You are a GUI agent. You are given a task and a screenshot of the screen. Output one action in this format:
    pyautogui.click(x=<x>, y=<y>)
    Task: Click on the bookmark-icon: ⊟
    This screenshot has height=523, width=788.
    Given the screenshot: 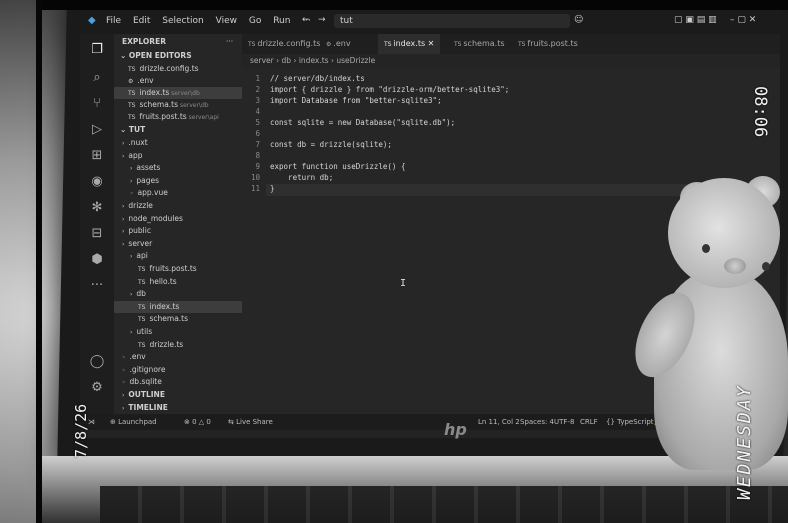 What is the action you would take?
    pyautogui.click(x=97, y=234)
    